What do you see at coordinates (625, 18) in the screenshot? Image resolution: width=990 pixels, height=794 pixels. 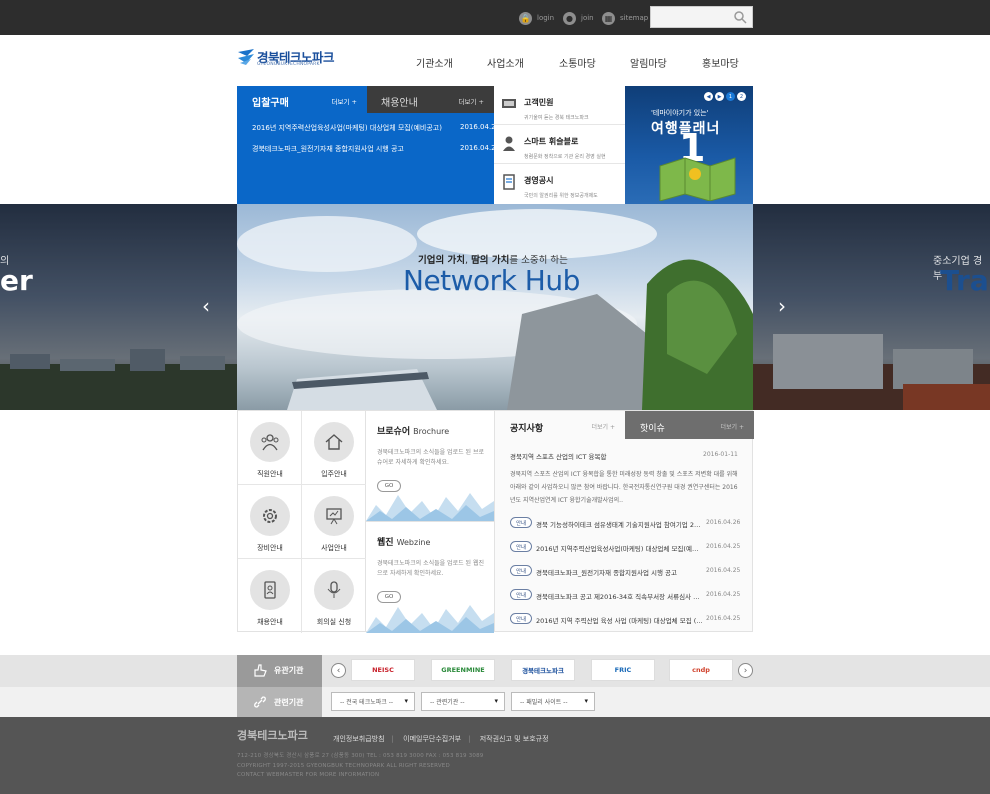 I see `sitemap-link: ▦ sitemap` at bounding box center [625, 18].